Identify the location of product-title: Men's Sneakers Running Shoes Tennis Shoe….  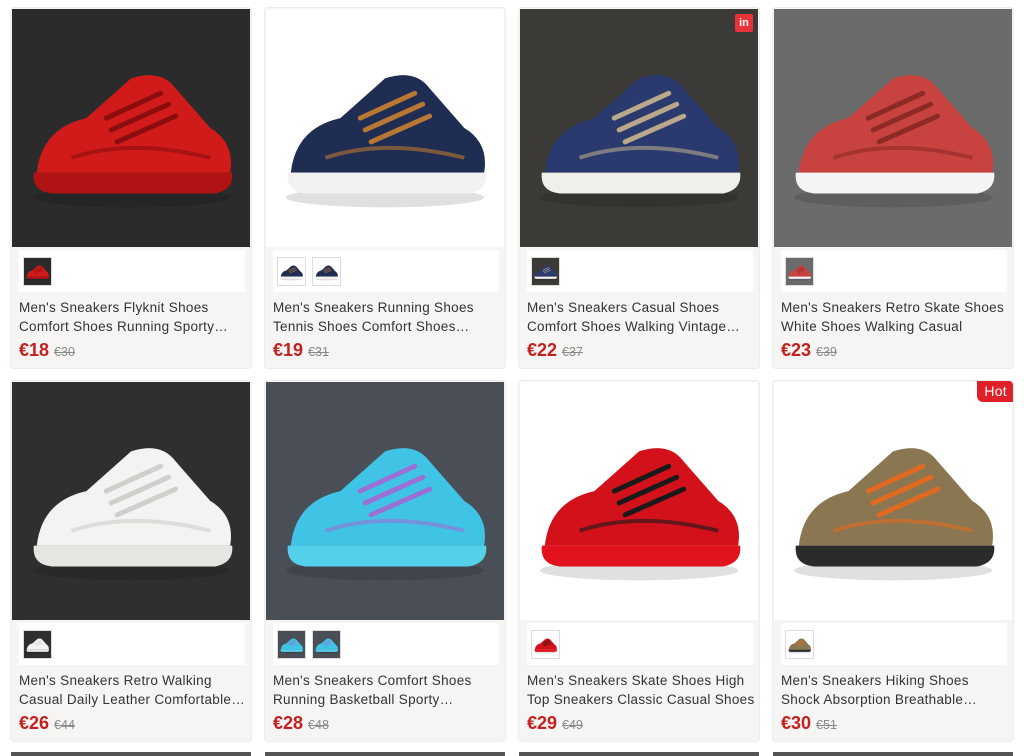
(387, 318).